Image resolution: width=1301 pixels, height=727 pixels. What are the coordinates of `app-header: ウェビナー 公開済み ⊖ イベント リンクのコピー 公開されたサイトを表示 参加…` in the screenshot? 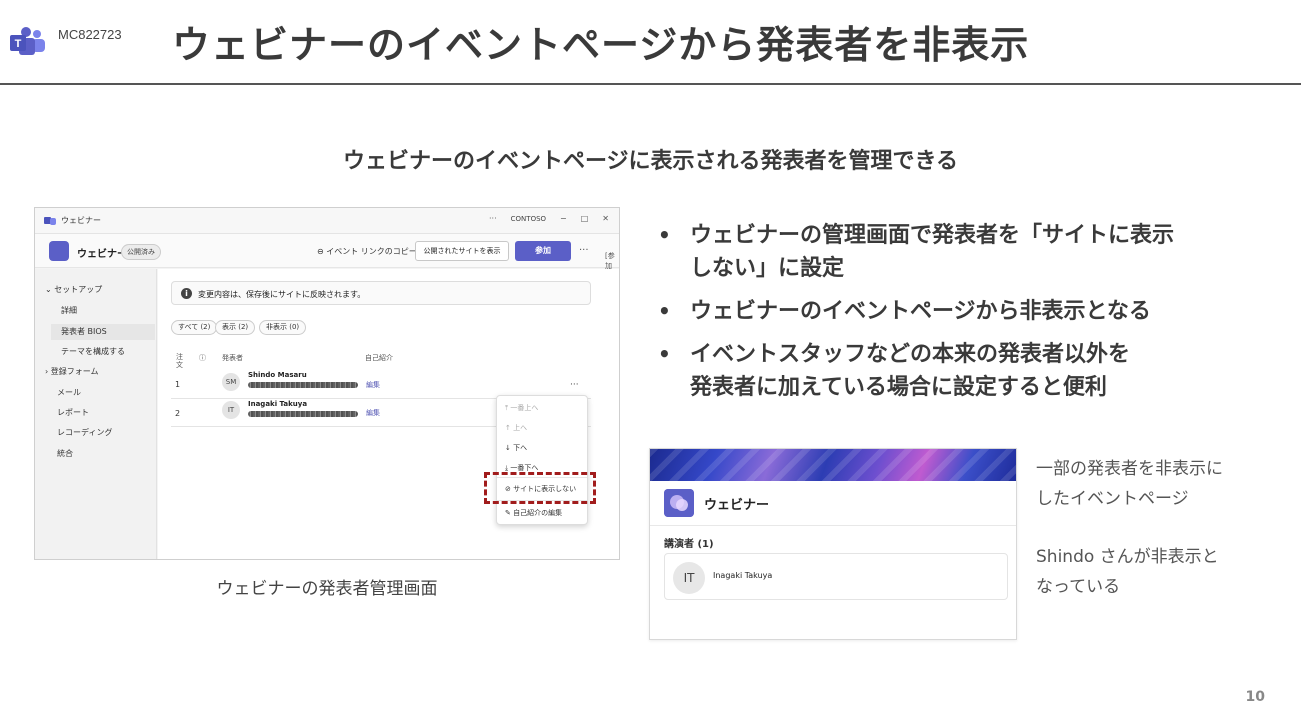 It's located at (327, 251).